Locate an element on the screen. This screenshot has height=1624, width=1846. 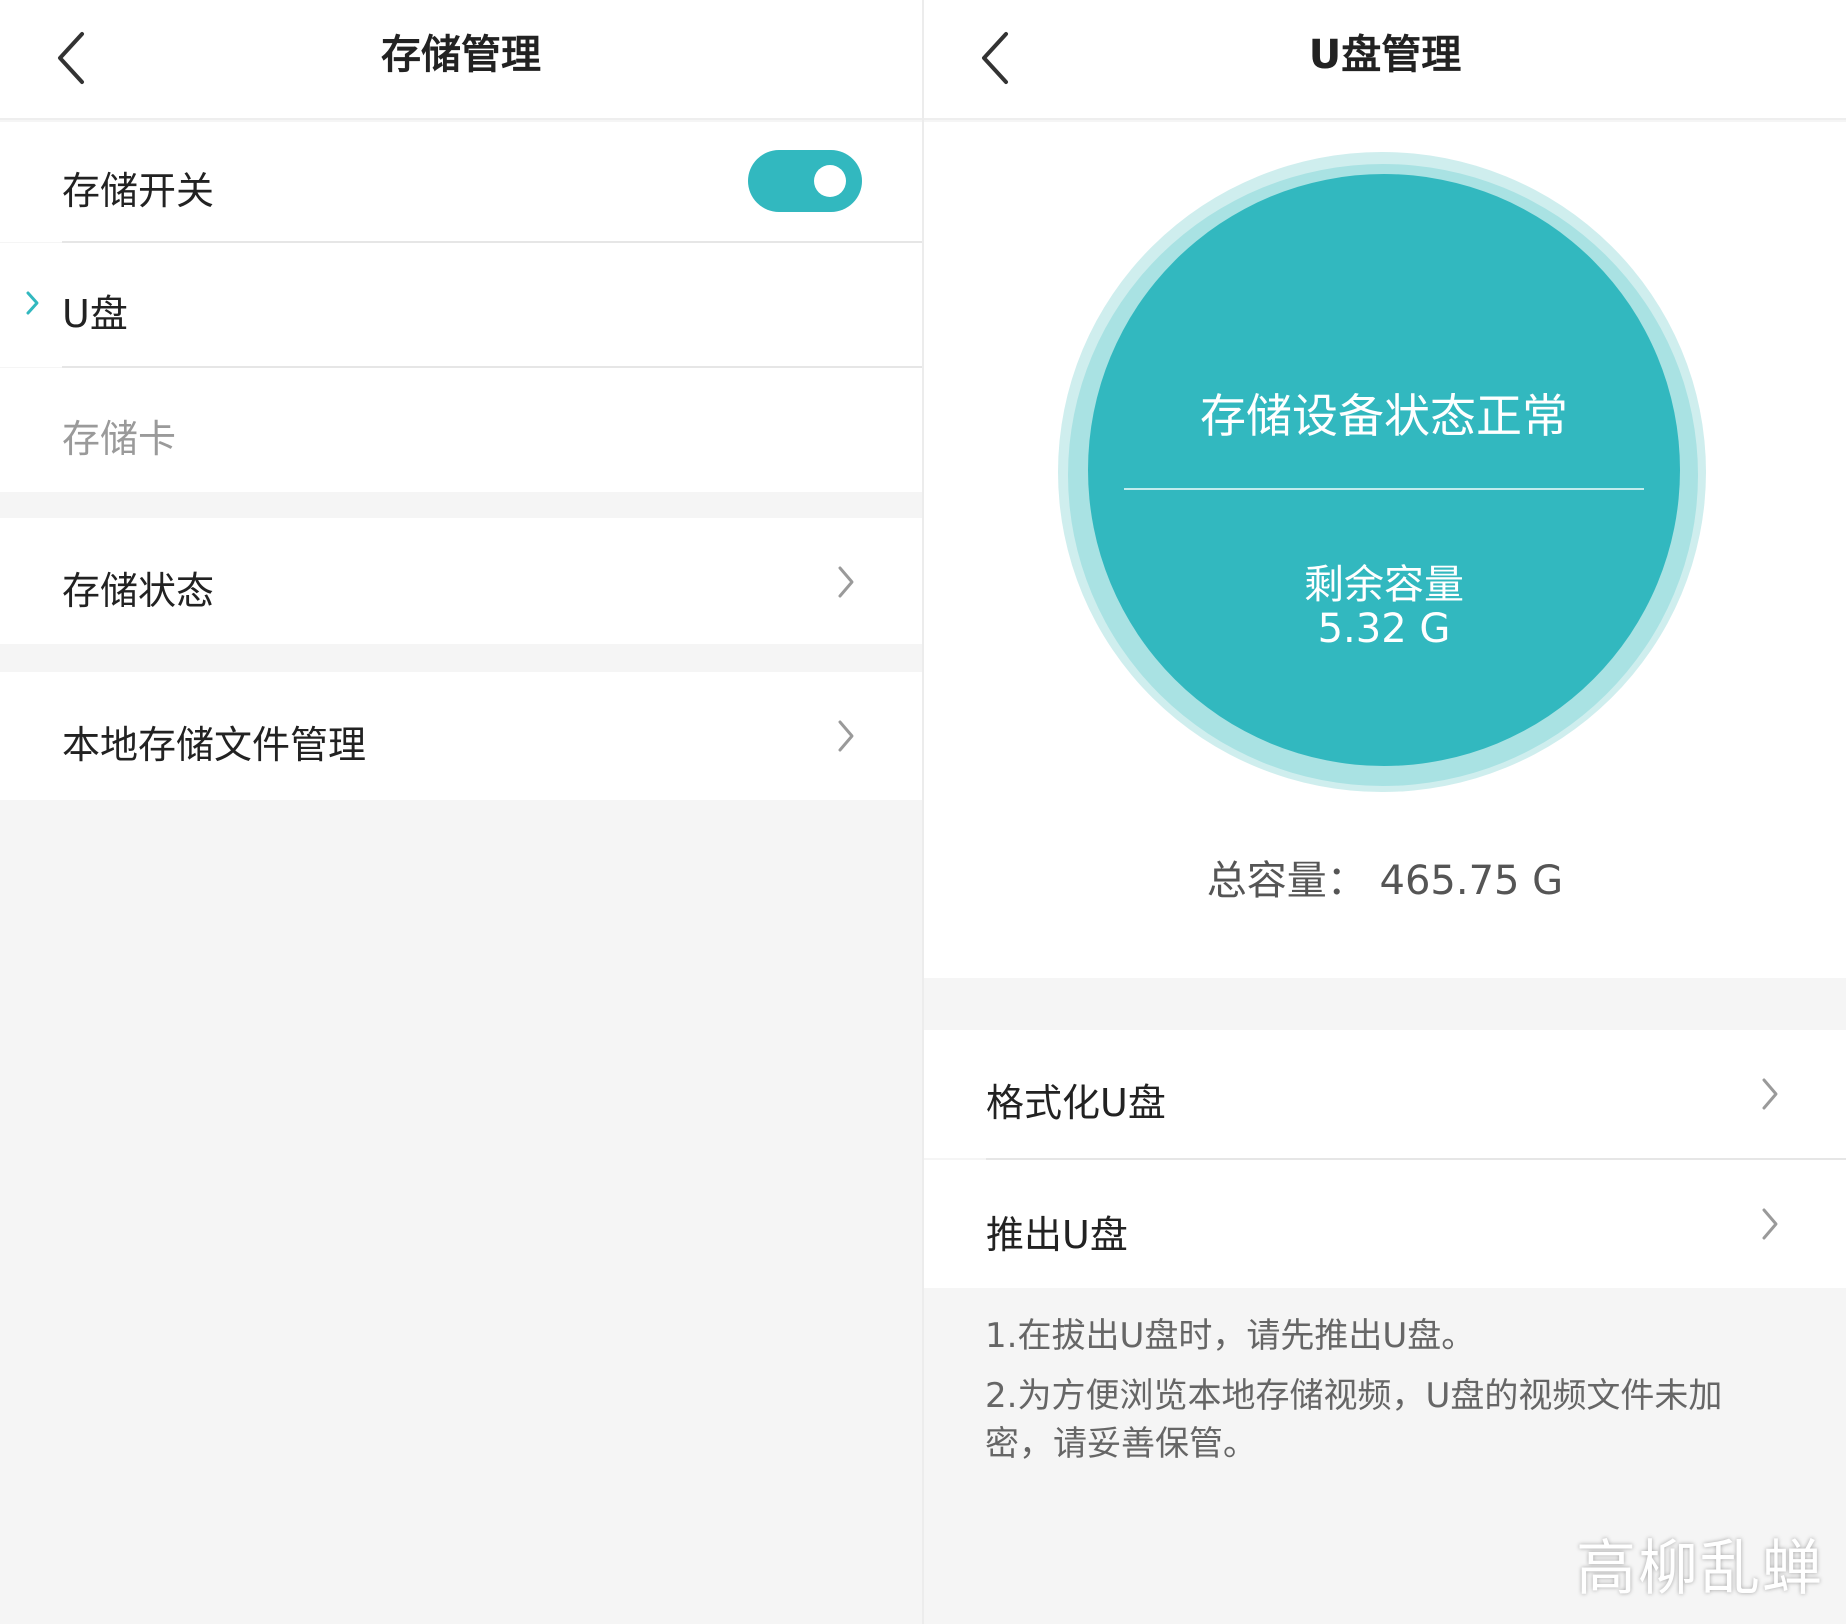
storage-status-circle: 存储设备状态正常 剩余容量 5.32 G is located at coordinates (1382, 472).